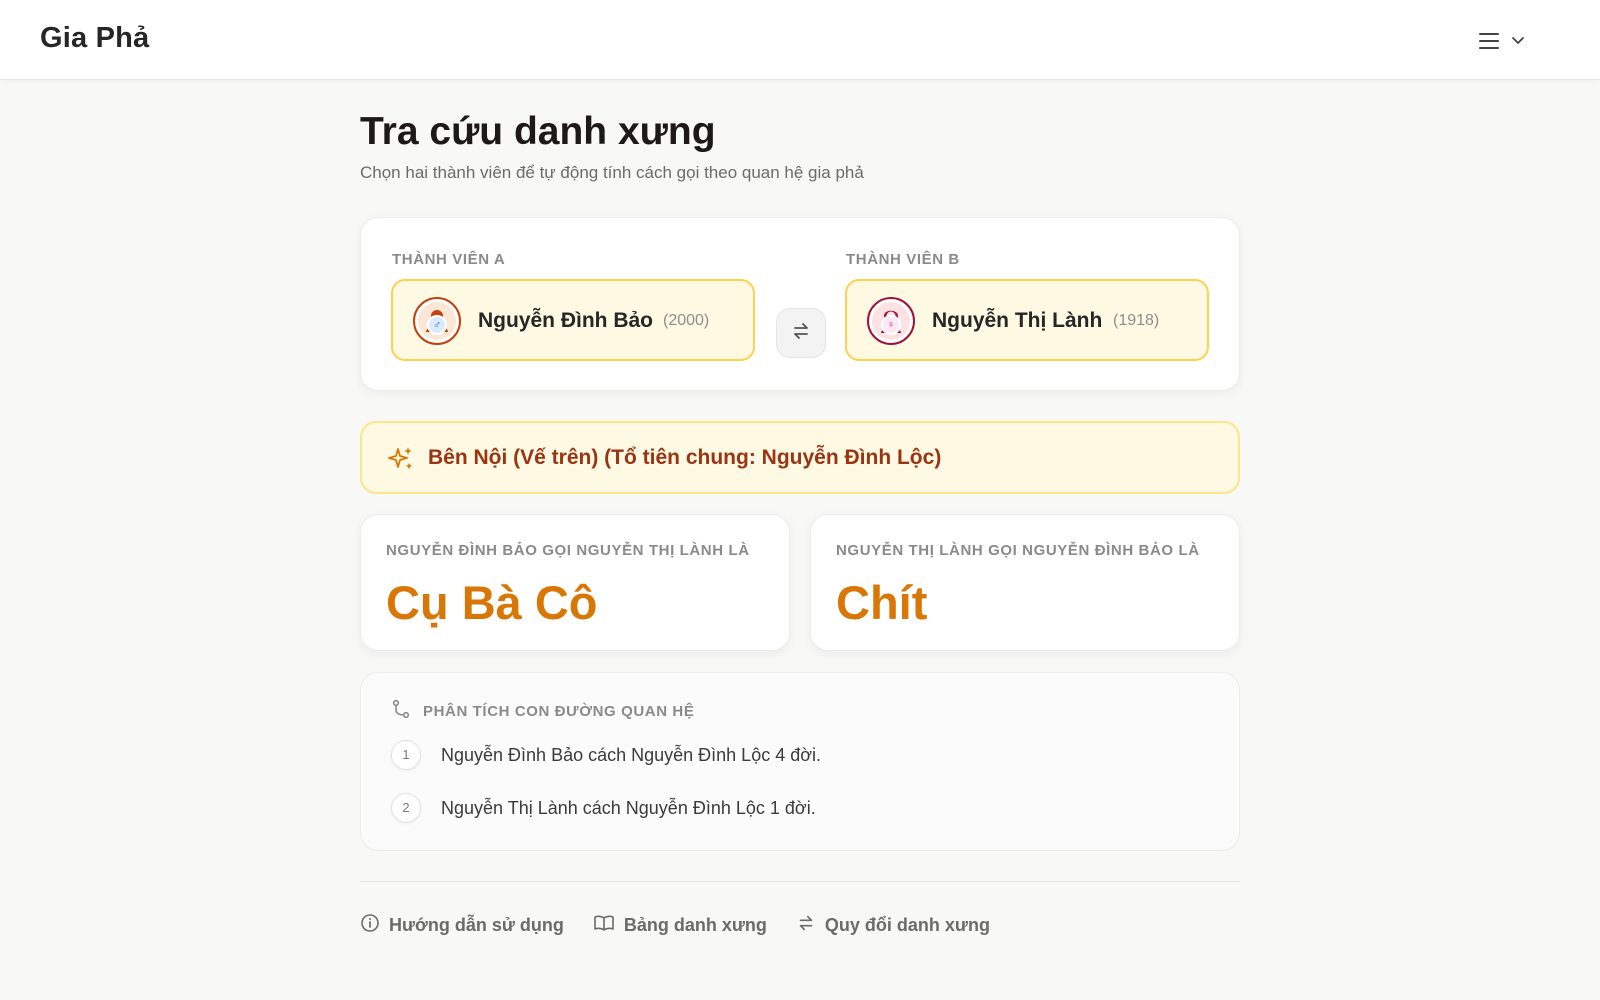 The image size is (1600, 1000). I want to click on hamburger-menu-icon, so click(1489, 41).